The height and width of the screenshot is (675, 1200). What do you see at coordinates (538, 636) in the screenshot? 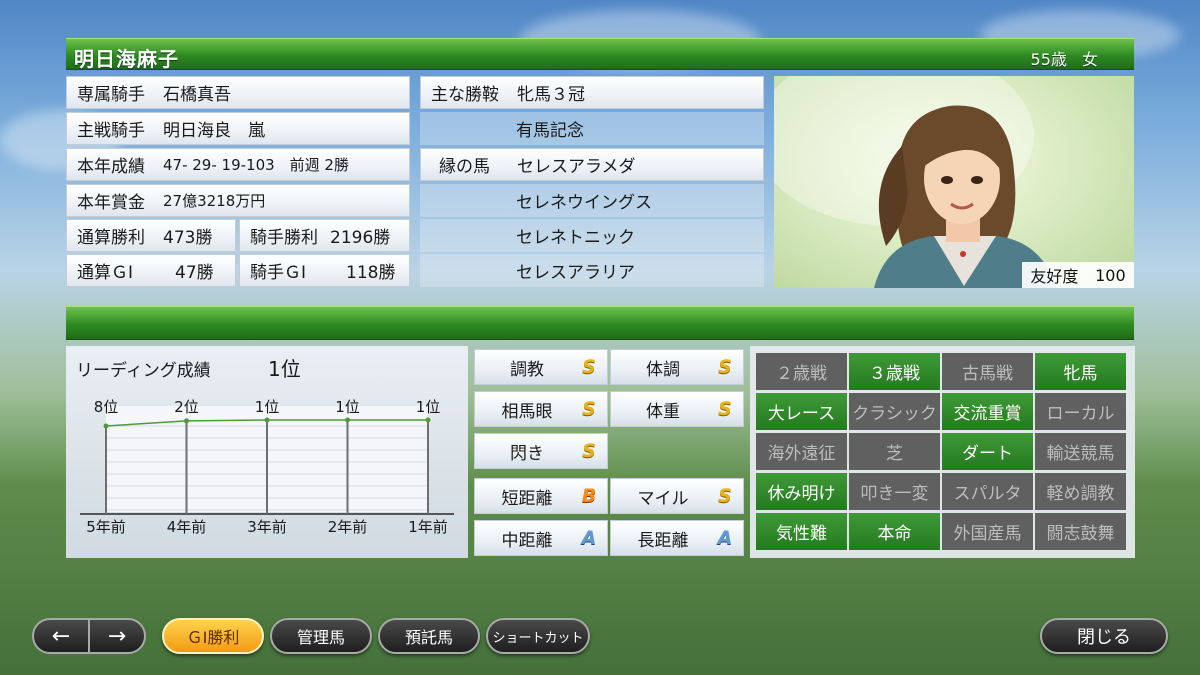
I see `shortcut-button: ショートカット` at bounding box center [538, 636].